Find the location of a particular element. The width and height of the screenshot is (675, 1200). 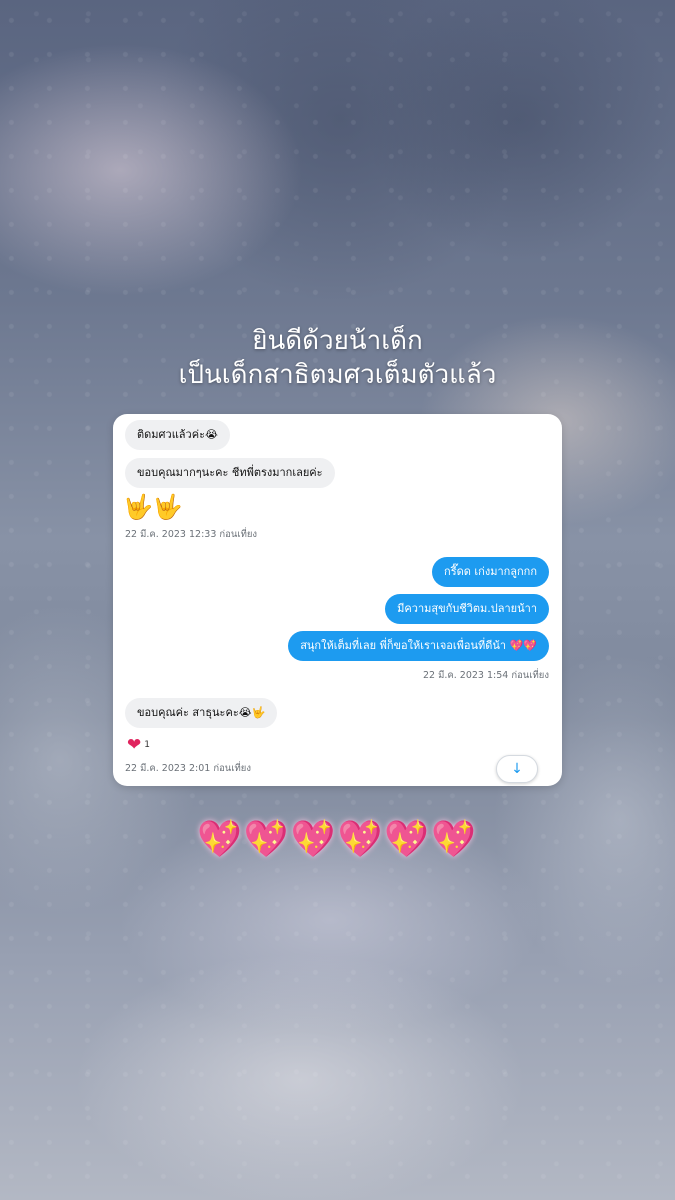

headline-line-2: เป็นเด็กสาธิตมศวเต็มตัวแล้ว is located at coordinates (337, 375).